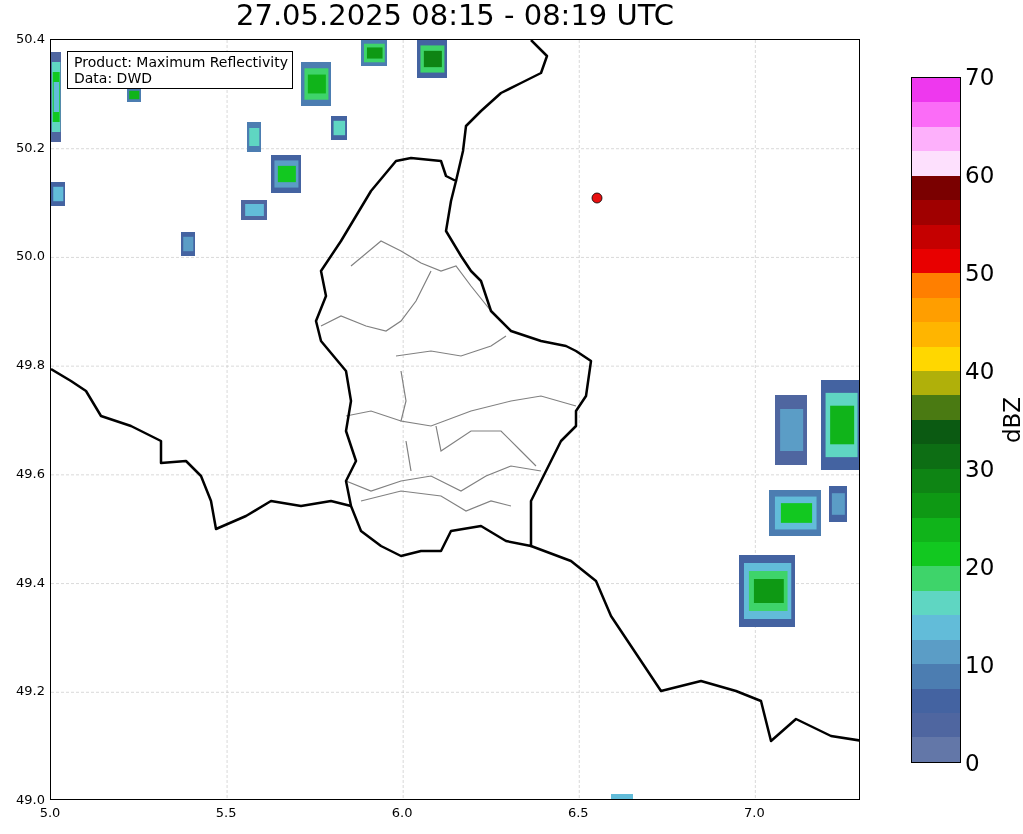 This screenshot has height=834, width=1023. I want to click on chart-title: 27.05.2025 08:15 - 08:19 UTC, so click(455, 17).